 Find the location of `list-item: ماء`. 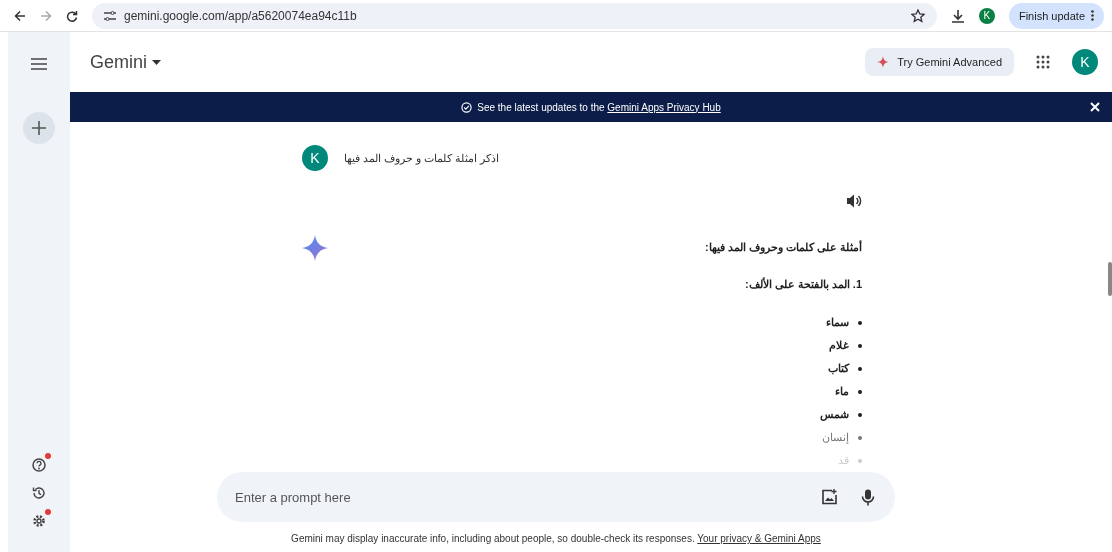

list-item: ماء is located at coordinates (842, 391).